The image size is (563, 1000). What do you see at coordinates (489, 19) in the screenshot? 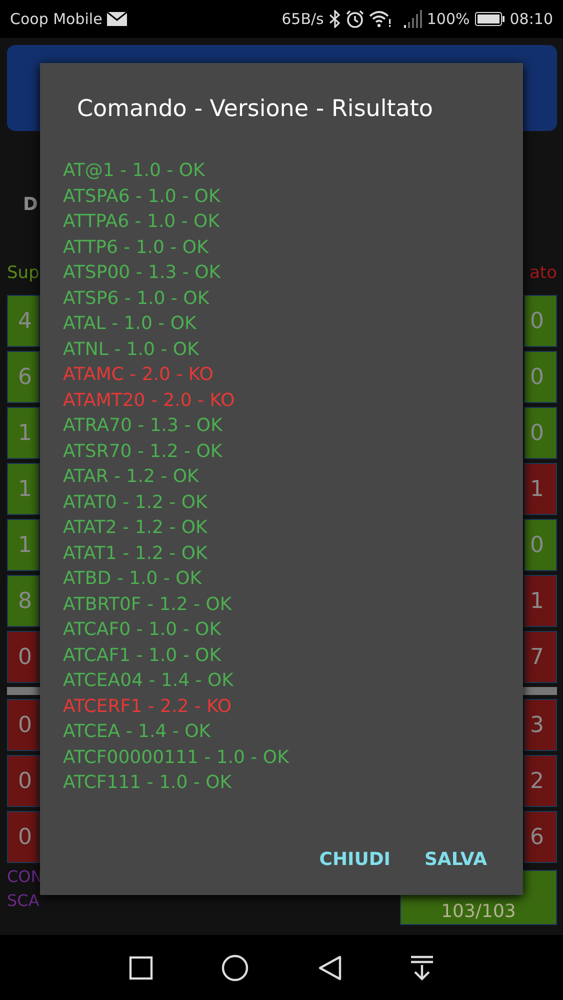
I see `battery-icon` at bounding box center [489, 19].